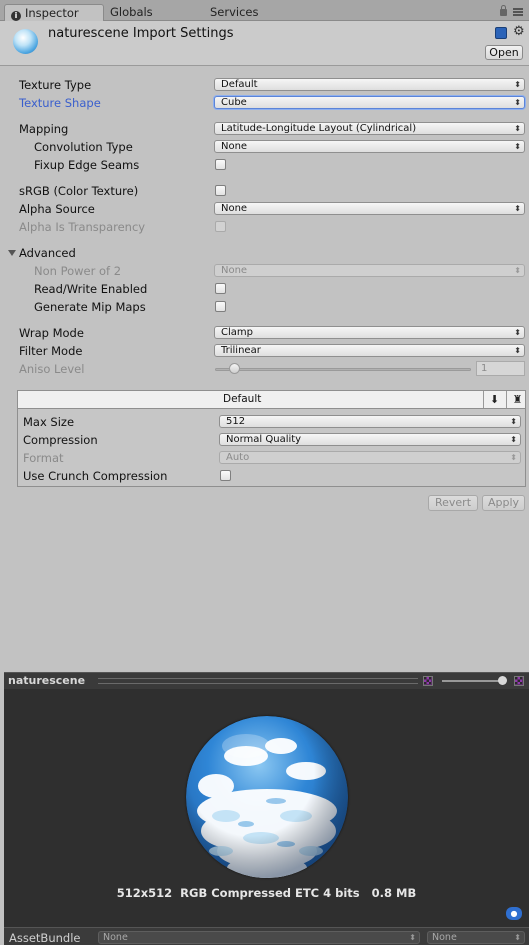 The image size is (529, 945). What do you see at coordinates (220, 190) in the screenshot?
I see `srgb-checkbox` at bounding box center [220, 190].